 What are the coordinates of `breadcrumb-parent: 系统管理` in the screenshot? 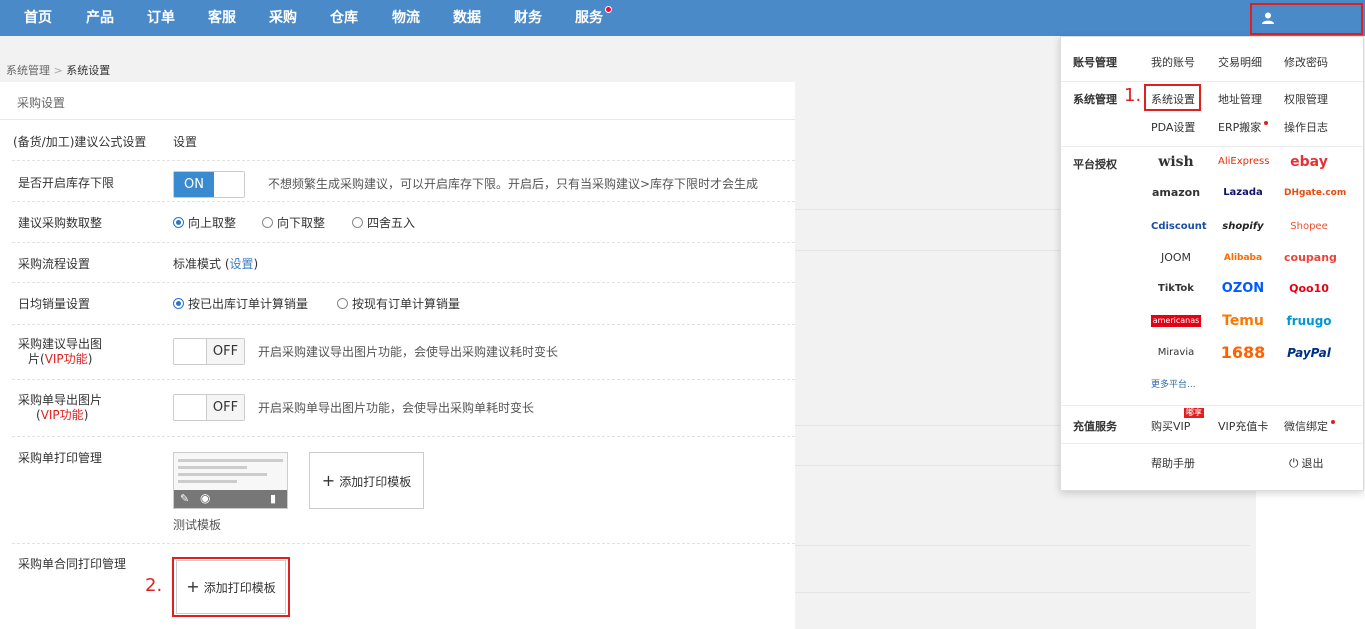 It's located at (28, 70).